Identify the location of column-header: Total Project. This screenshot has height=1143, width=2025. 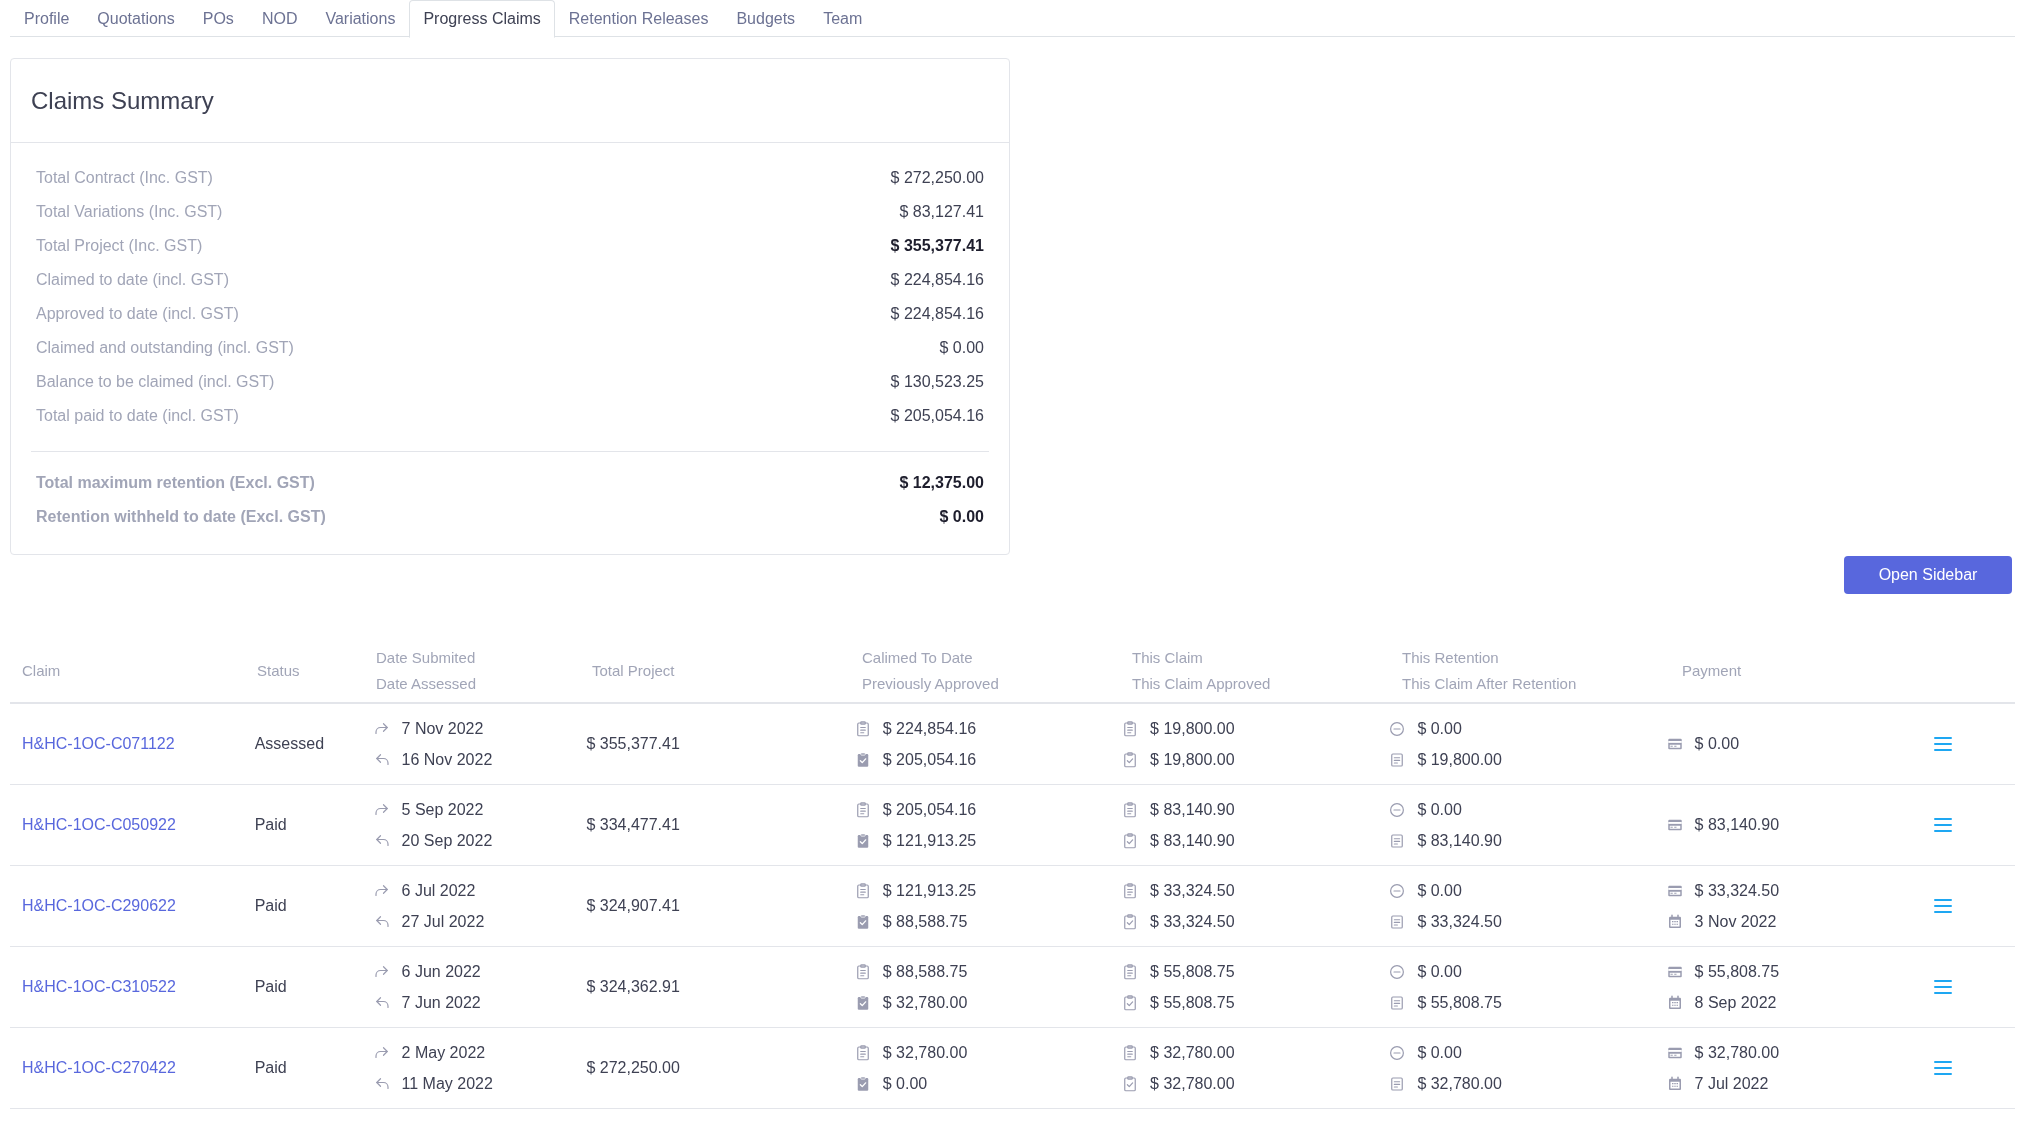
(634, 670).